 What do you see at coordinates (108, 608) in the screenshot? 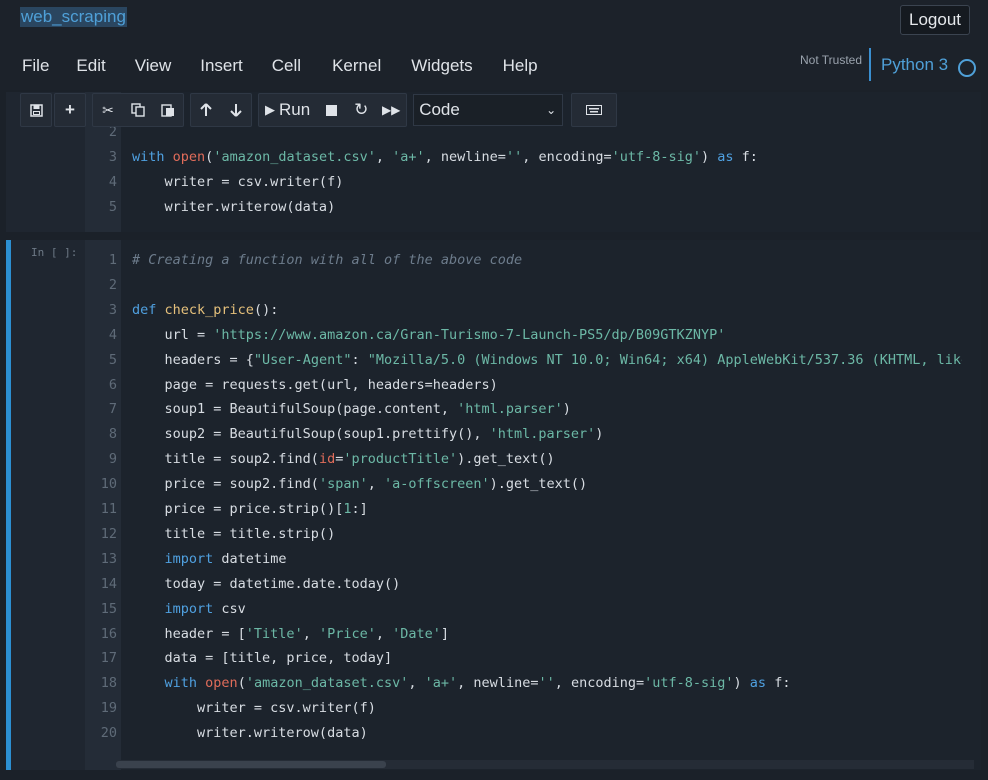
I see `line-number: 15` at bounding box center [108, 608].